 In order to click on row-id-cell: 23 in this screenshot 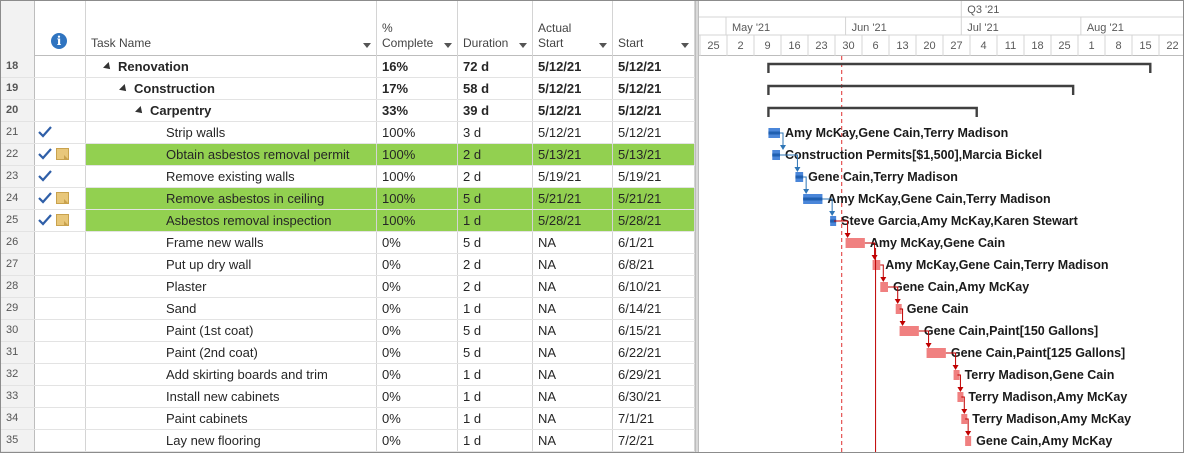, I will do `click(18, 176)`.